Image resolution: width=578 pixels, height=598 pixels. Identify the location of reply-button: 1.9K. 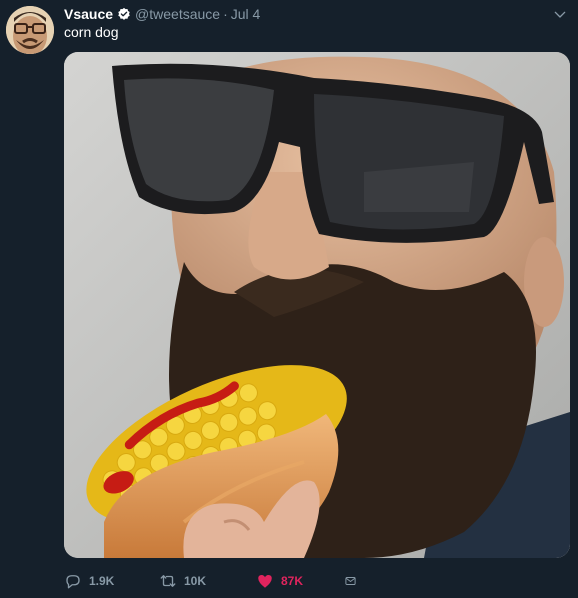
(111, 581).